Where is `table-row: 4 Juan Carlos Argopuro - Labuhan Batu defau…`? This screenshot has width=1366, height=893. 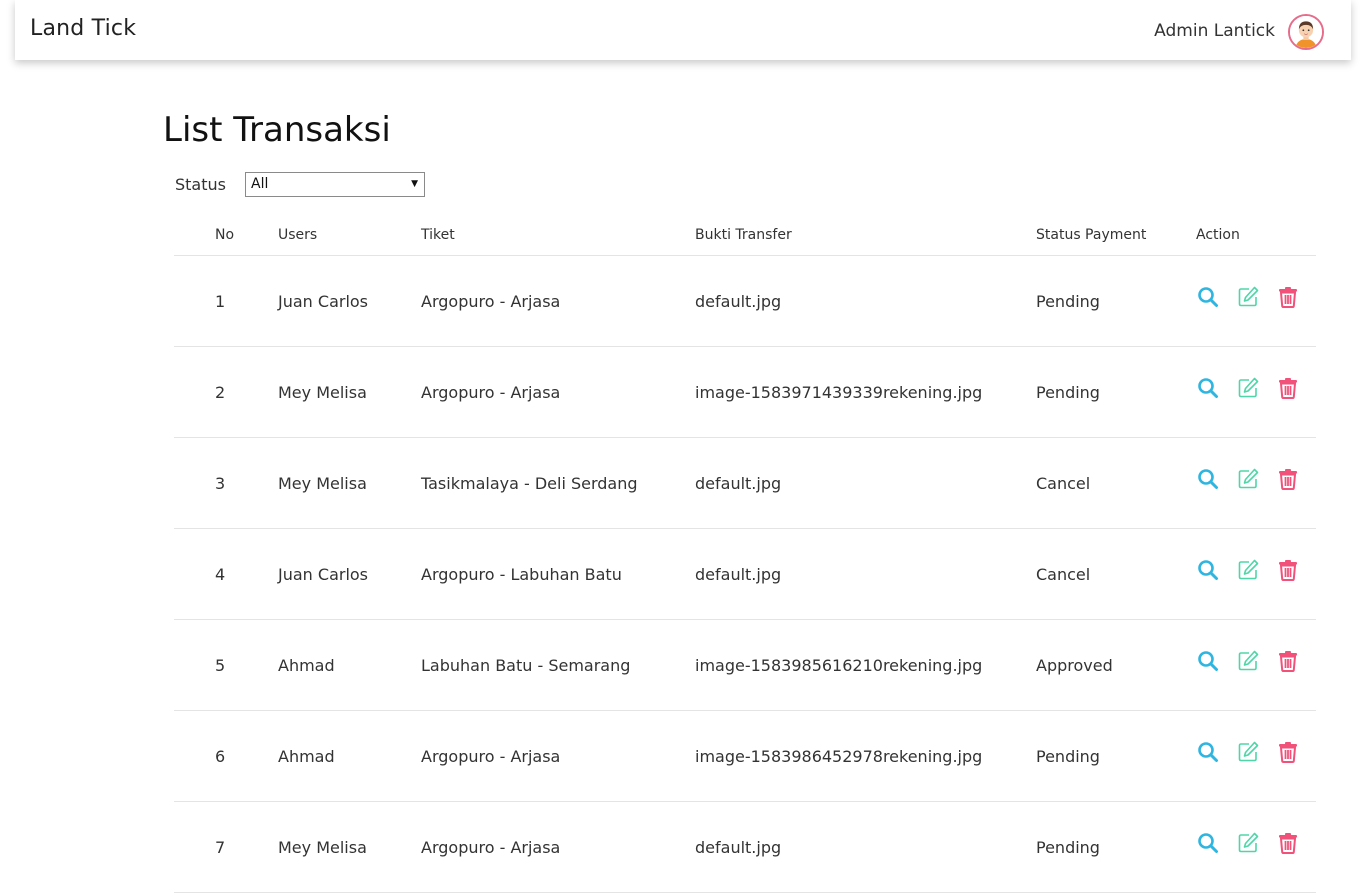
table-row: 4 Juan Carlos Argopuro - Labuhan Batu defau… is located at coordinates (745, 574).